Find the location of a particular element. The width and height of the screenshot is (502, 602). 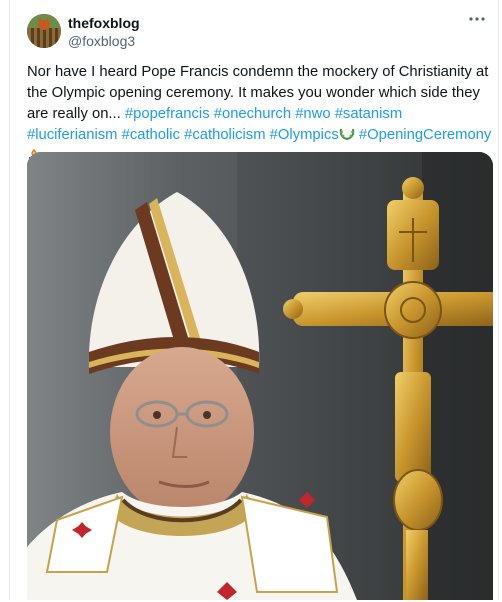

avatar is located at coordinates (44, 31).